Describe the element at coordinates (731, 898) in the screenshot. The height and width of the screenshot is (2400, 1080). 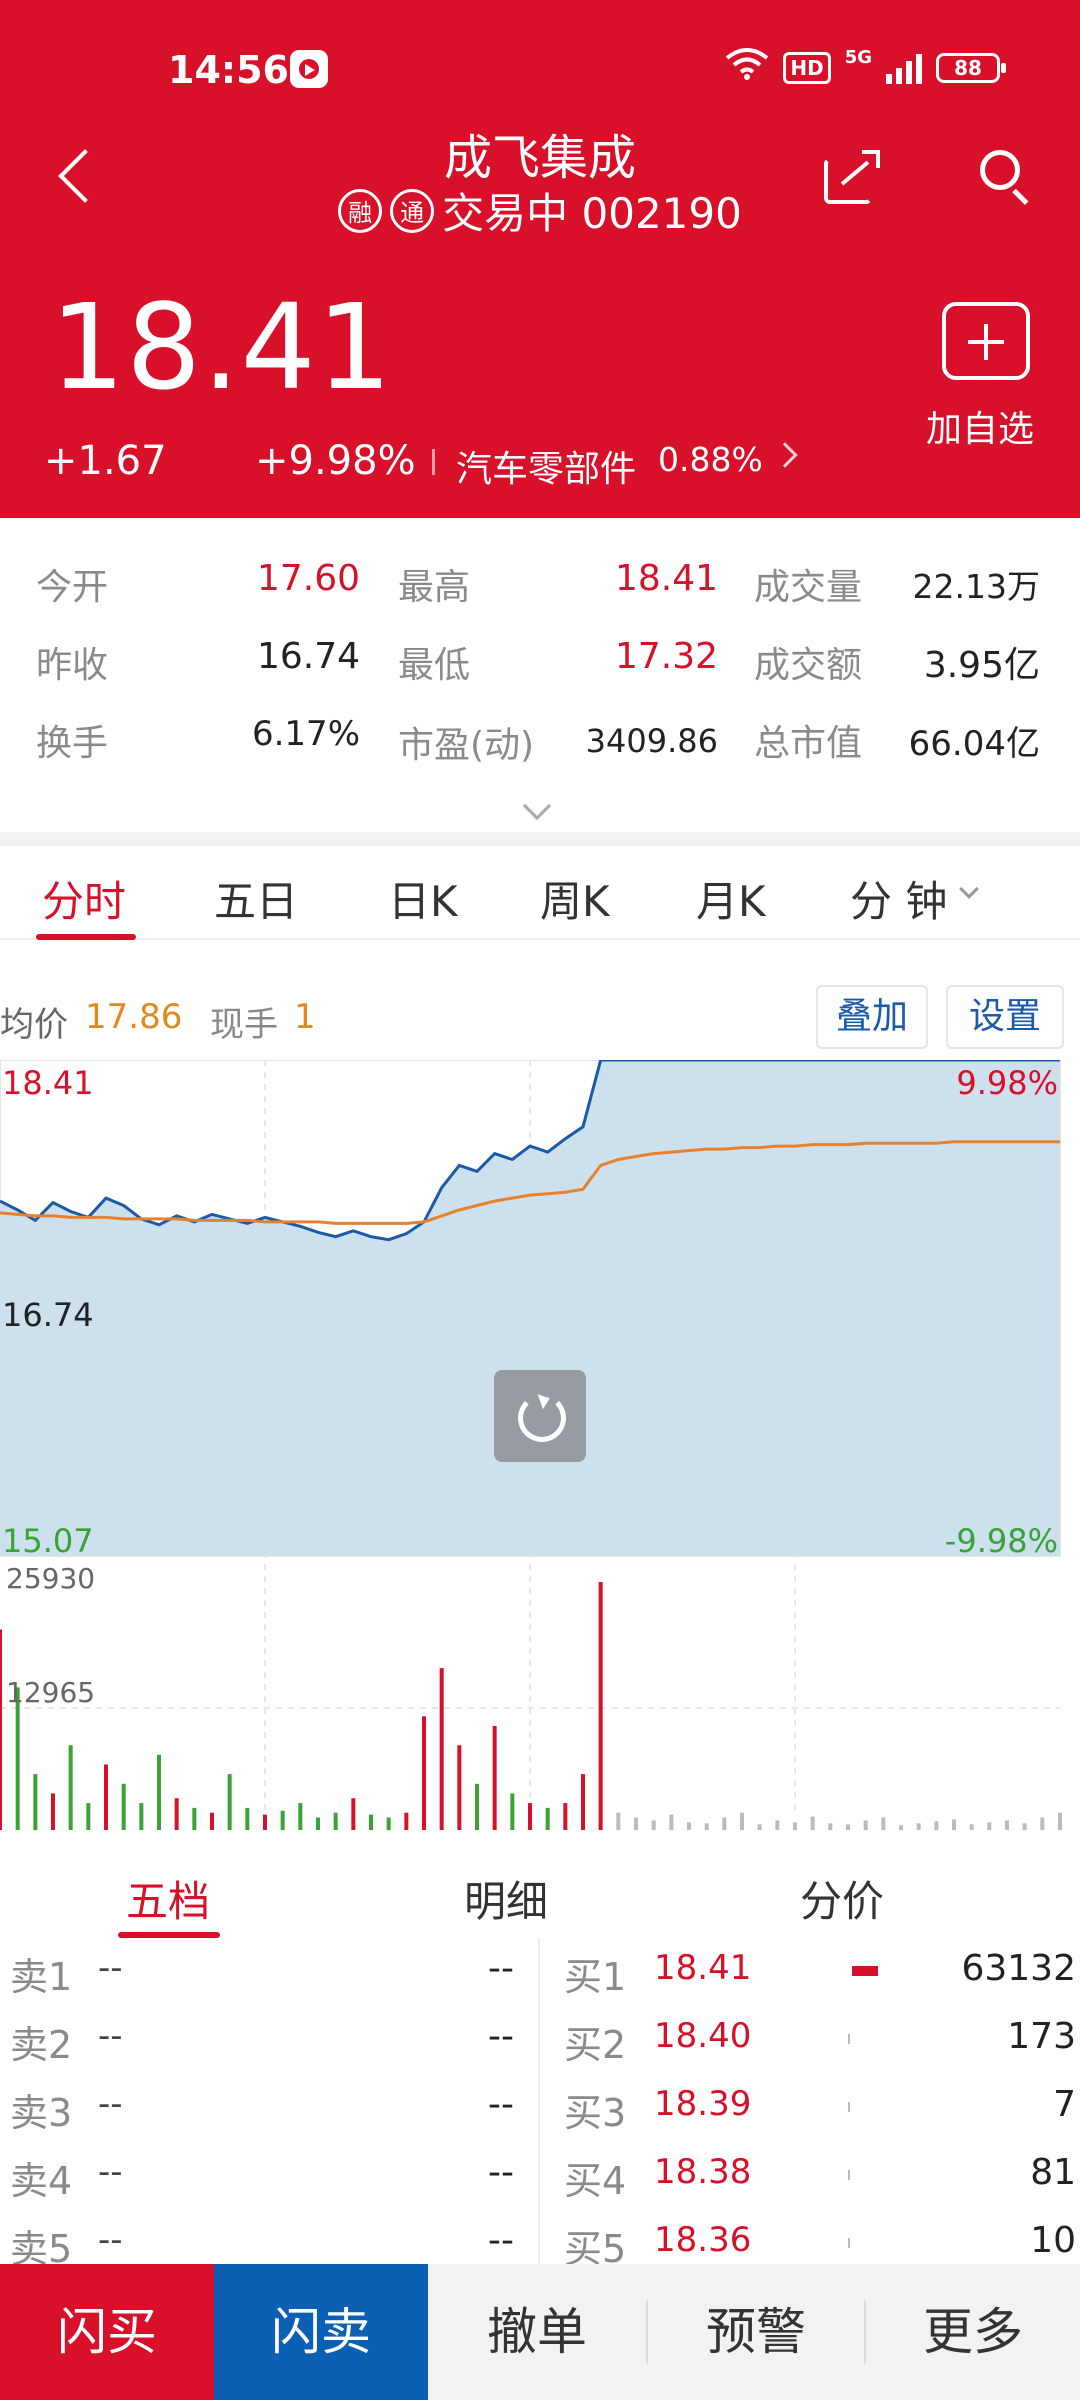
I see `tab-monthly-k: 月K` at that location.